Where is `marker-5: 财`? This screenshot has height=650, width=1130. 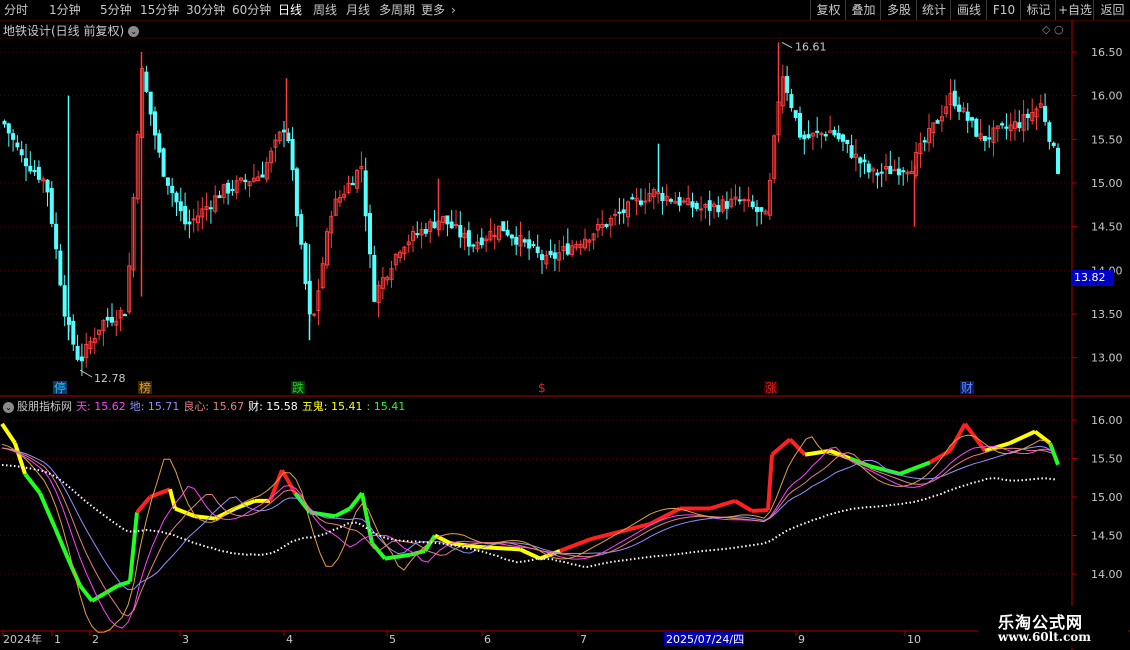
marker-5: 财 is located at coordinates (967, 388).